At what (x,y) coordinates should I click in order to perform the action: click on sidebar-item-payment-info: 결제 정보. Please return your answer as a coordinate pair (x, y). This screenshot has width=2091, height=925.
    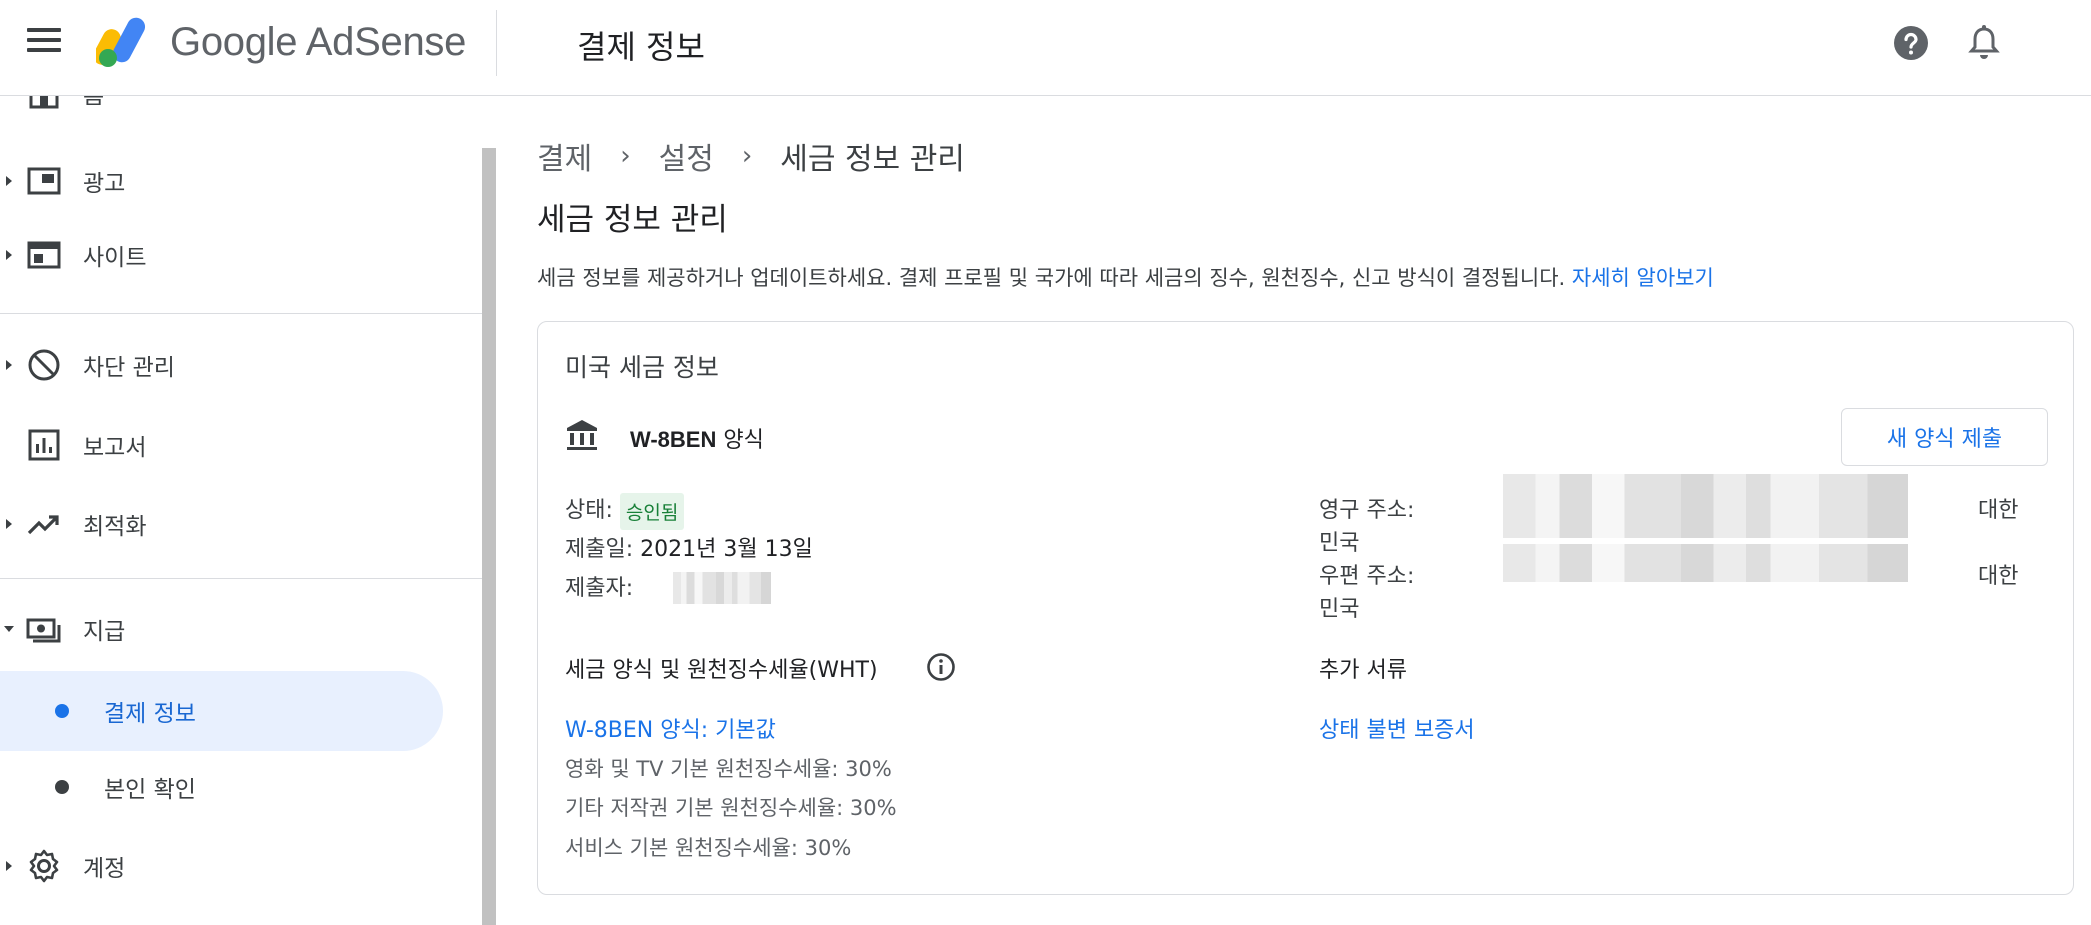
    Looking at the image, I should click on (221, 711).